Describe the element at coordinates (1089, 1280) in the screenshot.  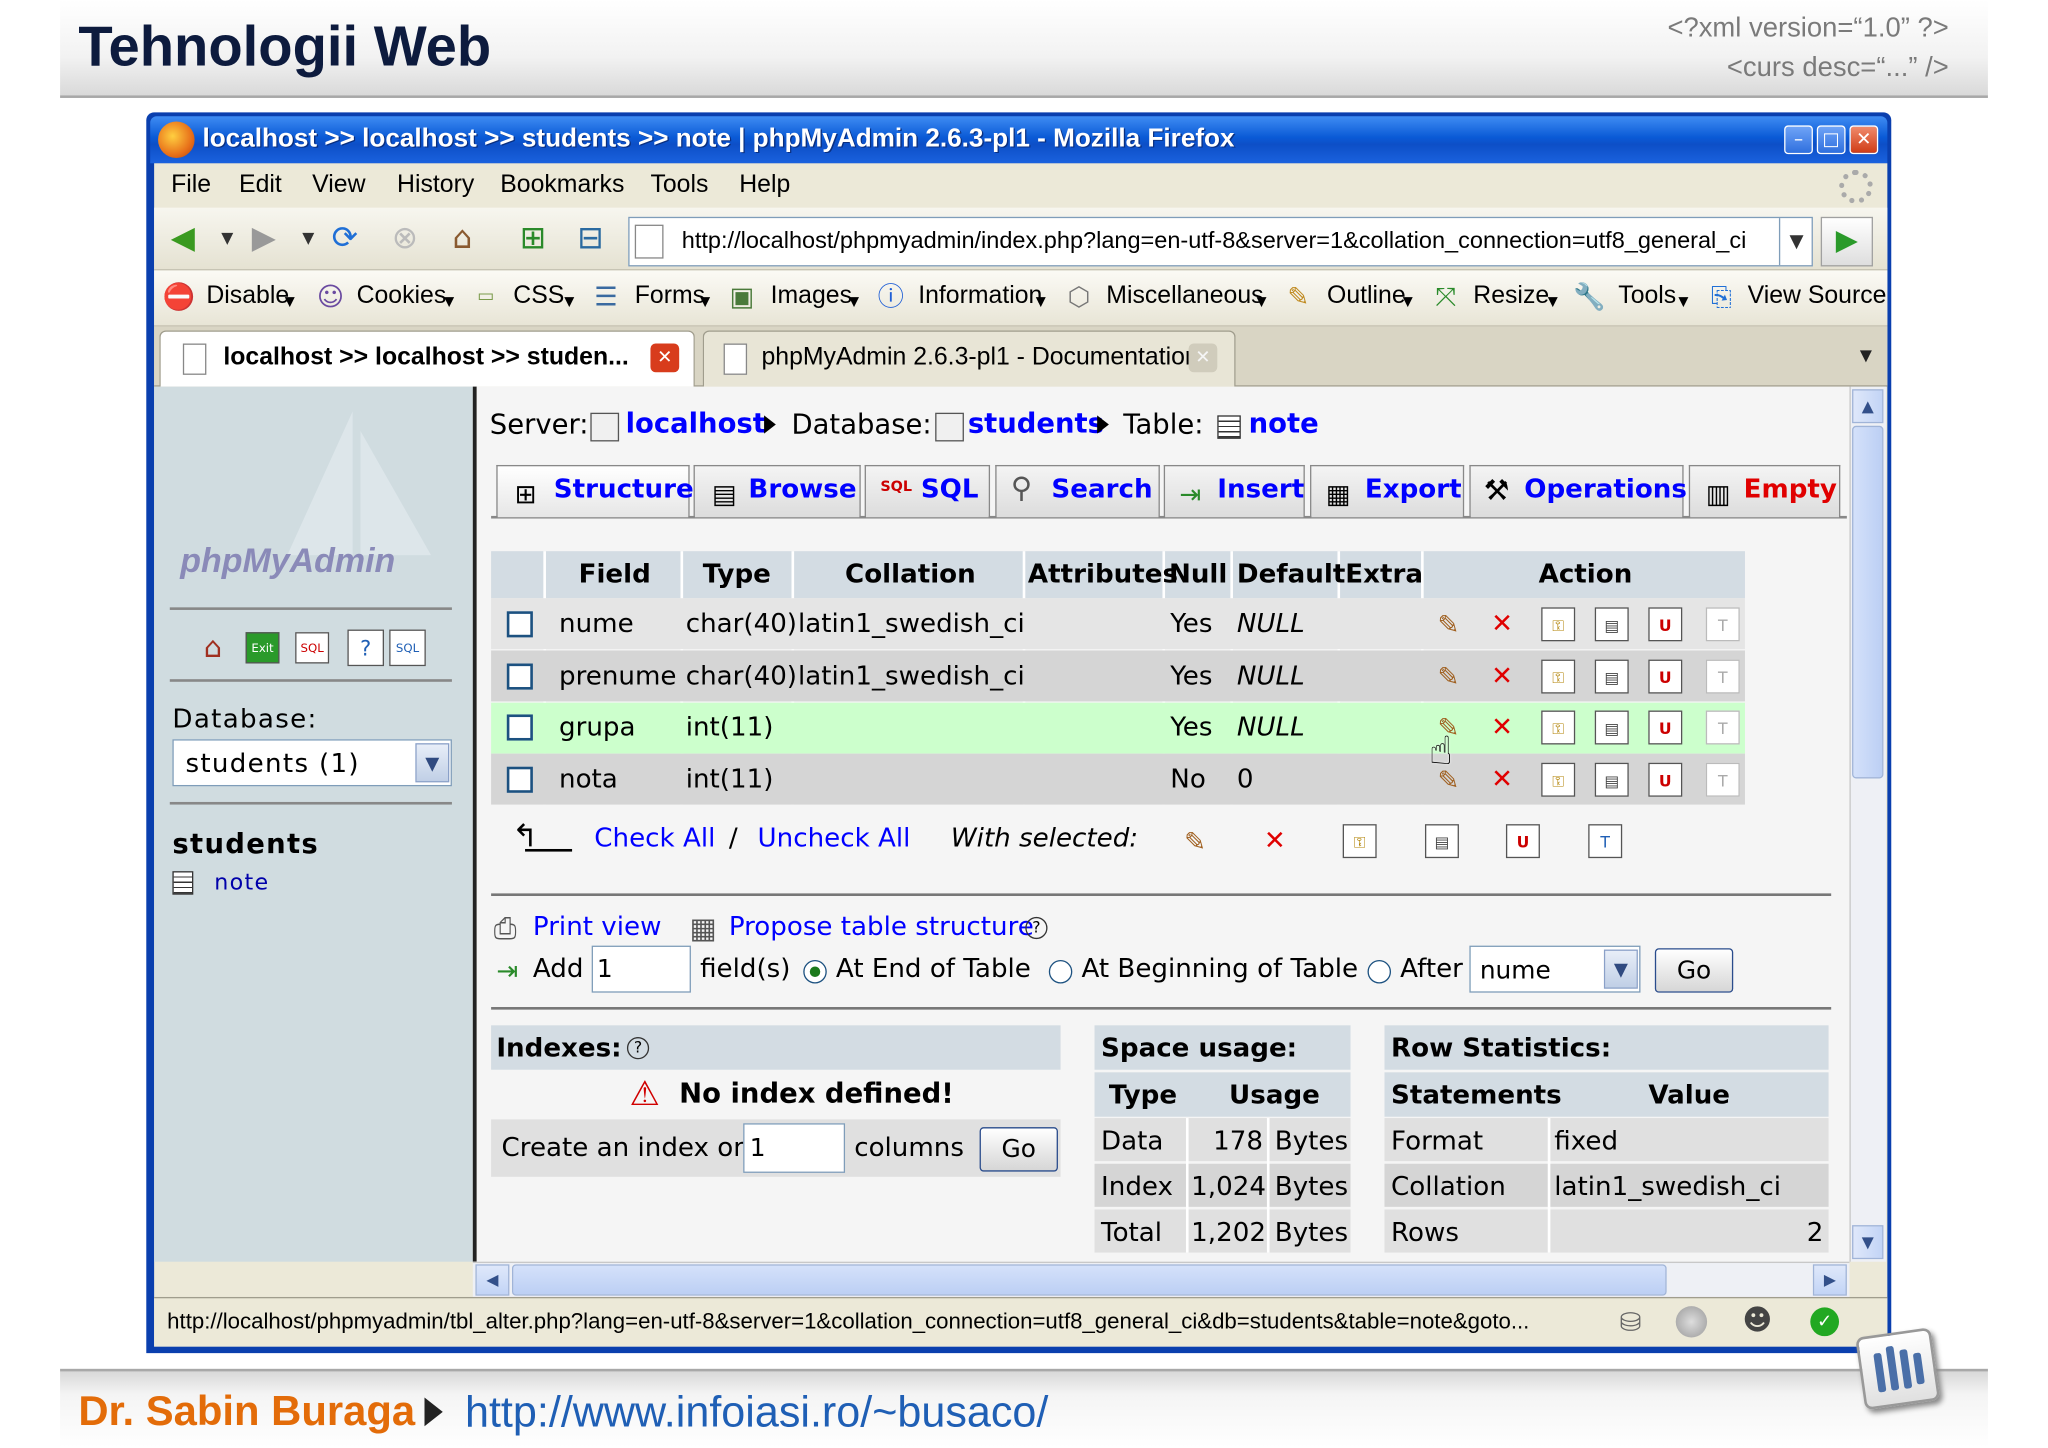
I see `horizontal-scroll-thumb` at that location.